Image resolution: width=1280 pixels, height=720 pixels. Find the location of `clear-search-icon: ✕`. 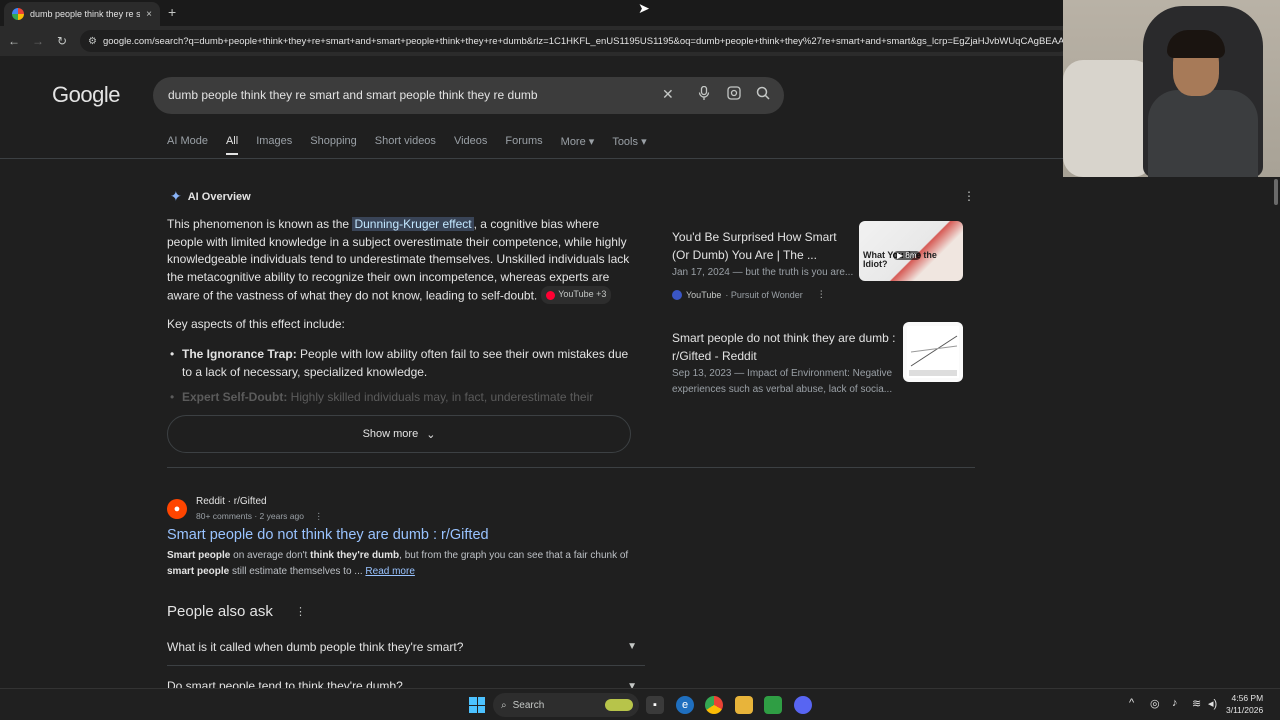

clear-search-icon: ✕ is located at coordinates (668, 94).